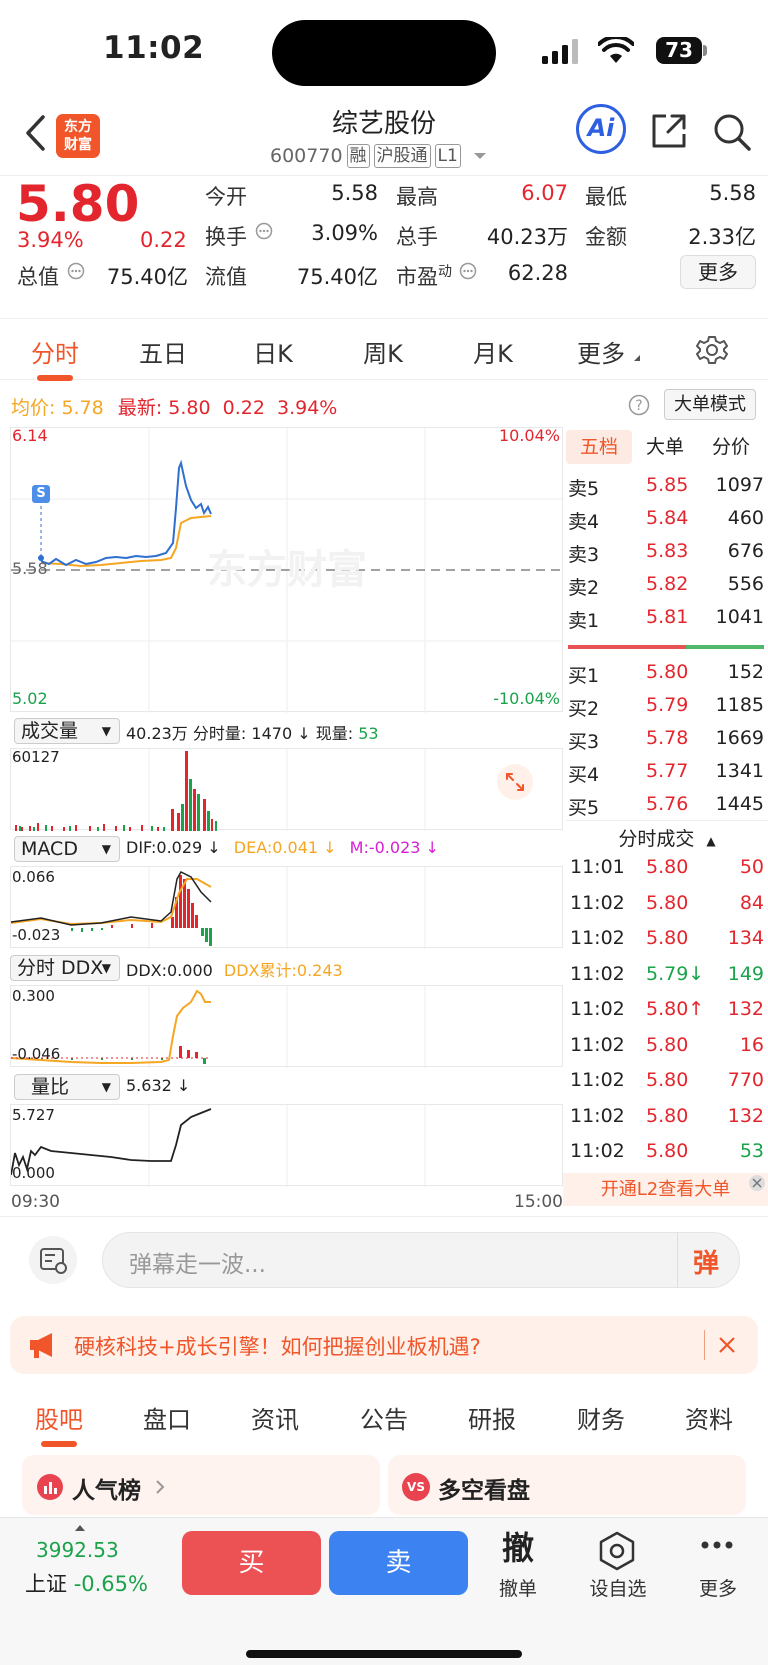  Describe the element at coordinates (665, 447) in the screenshot. I see `tab-big-orders: 大单` at that location.